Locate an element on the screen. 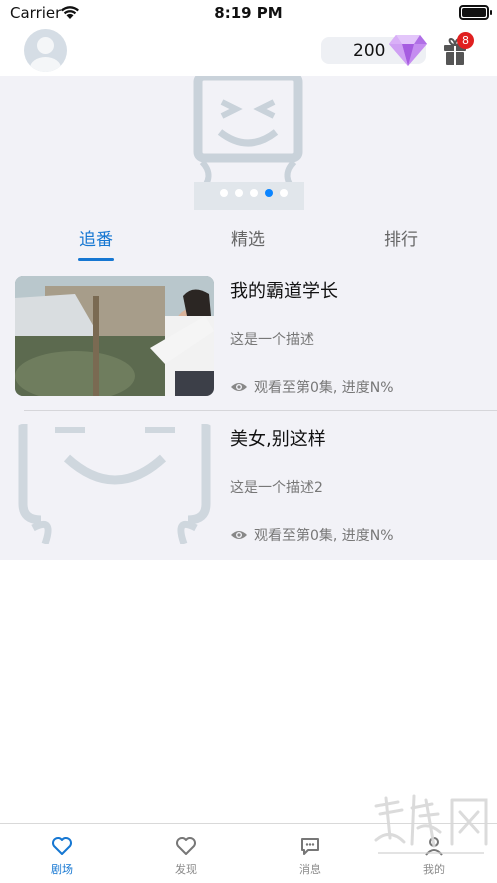 The image size is (497, 883). drama-thumbnail-placeholder is located at coordinates (114, 484).